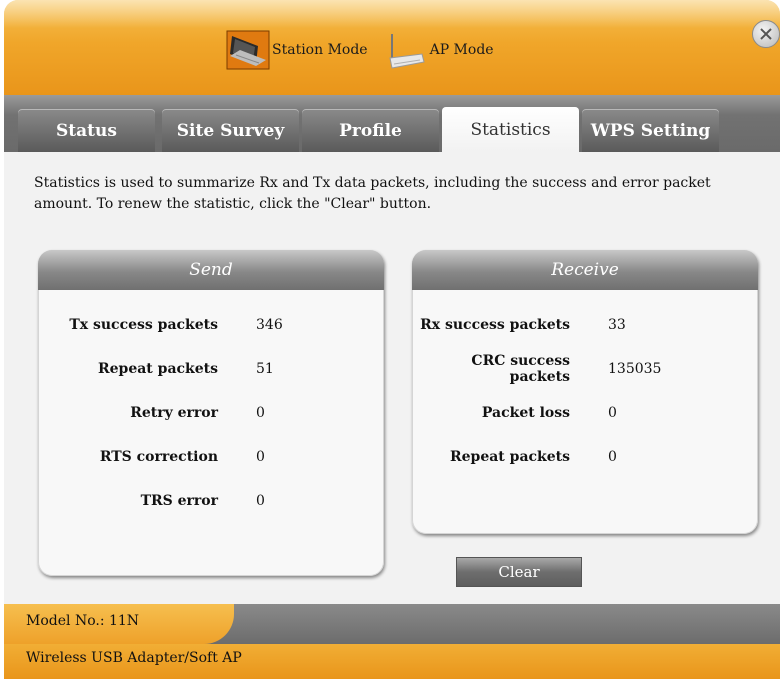 The width and height of the screenshot is (780, 679). I want to click on receive-row-value: 135035, so click(635, 369).